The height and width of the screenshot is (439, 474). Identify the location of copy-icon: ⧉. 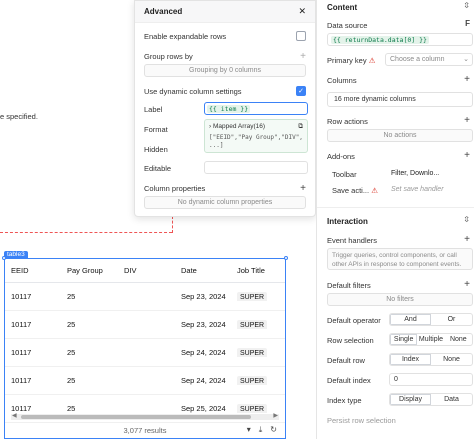
(300, 127).